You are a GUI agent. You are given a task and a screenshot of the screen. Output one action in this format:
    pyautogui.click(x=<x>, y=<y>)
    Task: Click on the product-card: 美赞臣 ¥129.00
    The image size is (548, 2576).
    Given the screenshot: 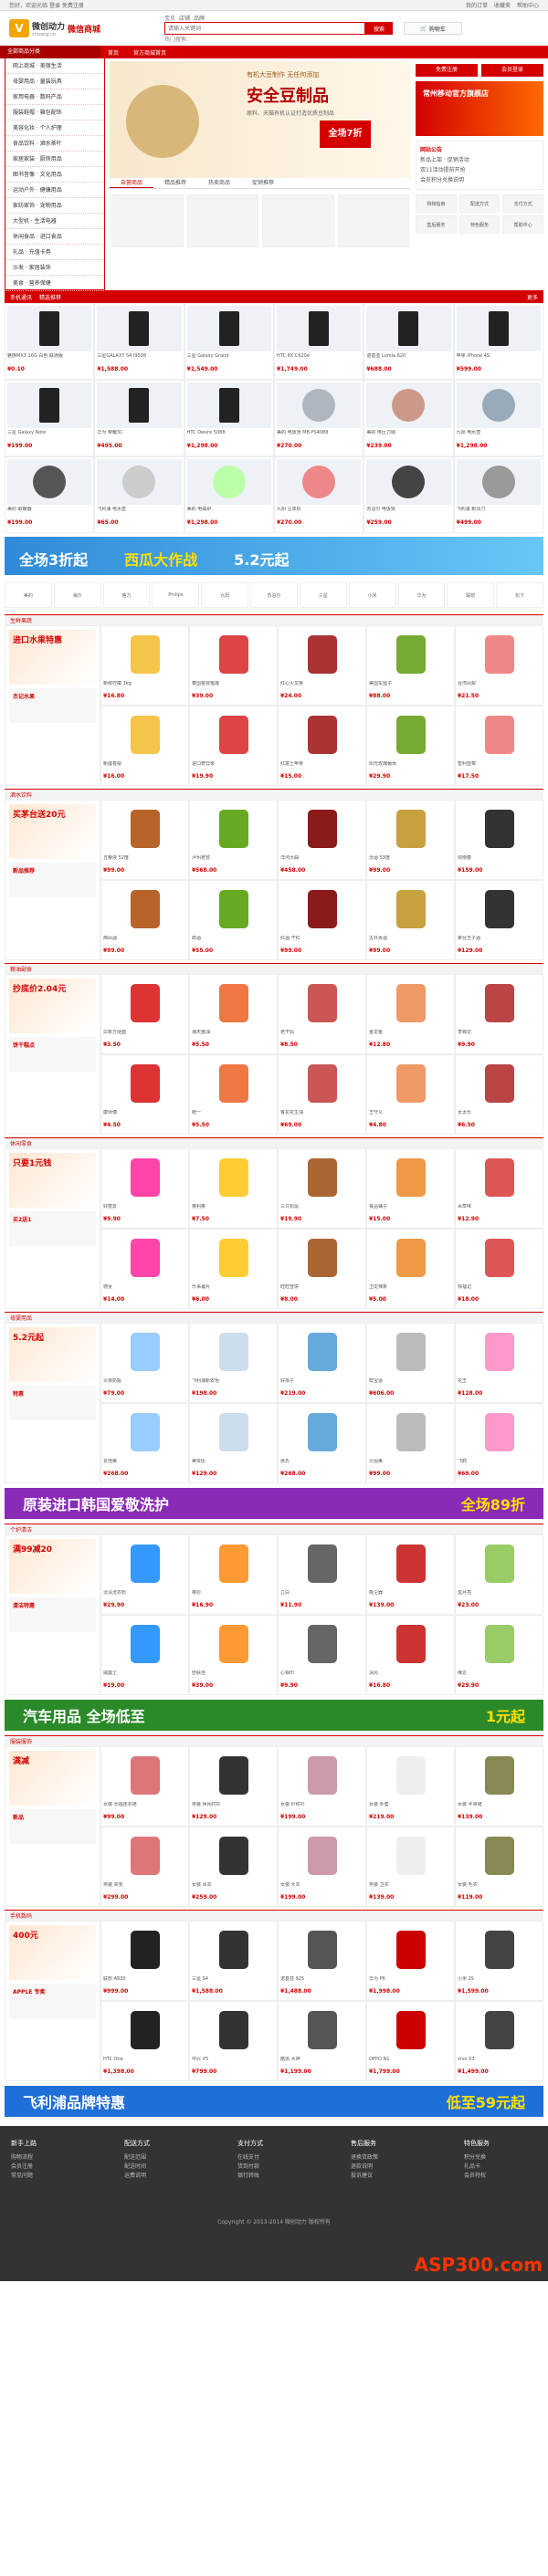 What is the action you would take?
    pyautogui.click(x=233, y=1443)
    